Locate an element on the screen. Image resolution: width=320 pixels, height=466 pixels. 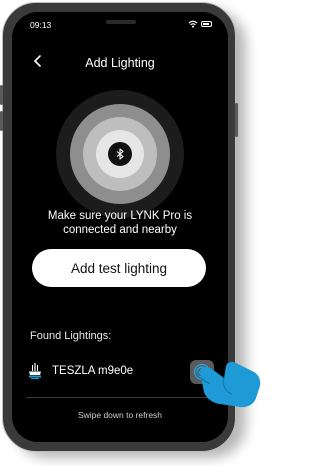
wifi-icon is located at coordinates (193, 24).